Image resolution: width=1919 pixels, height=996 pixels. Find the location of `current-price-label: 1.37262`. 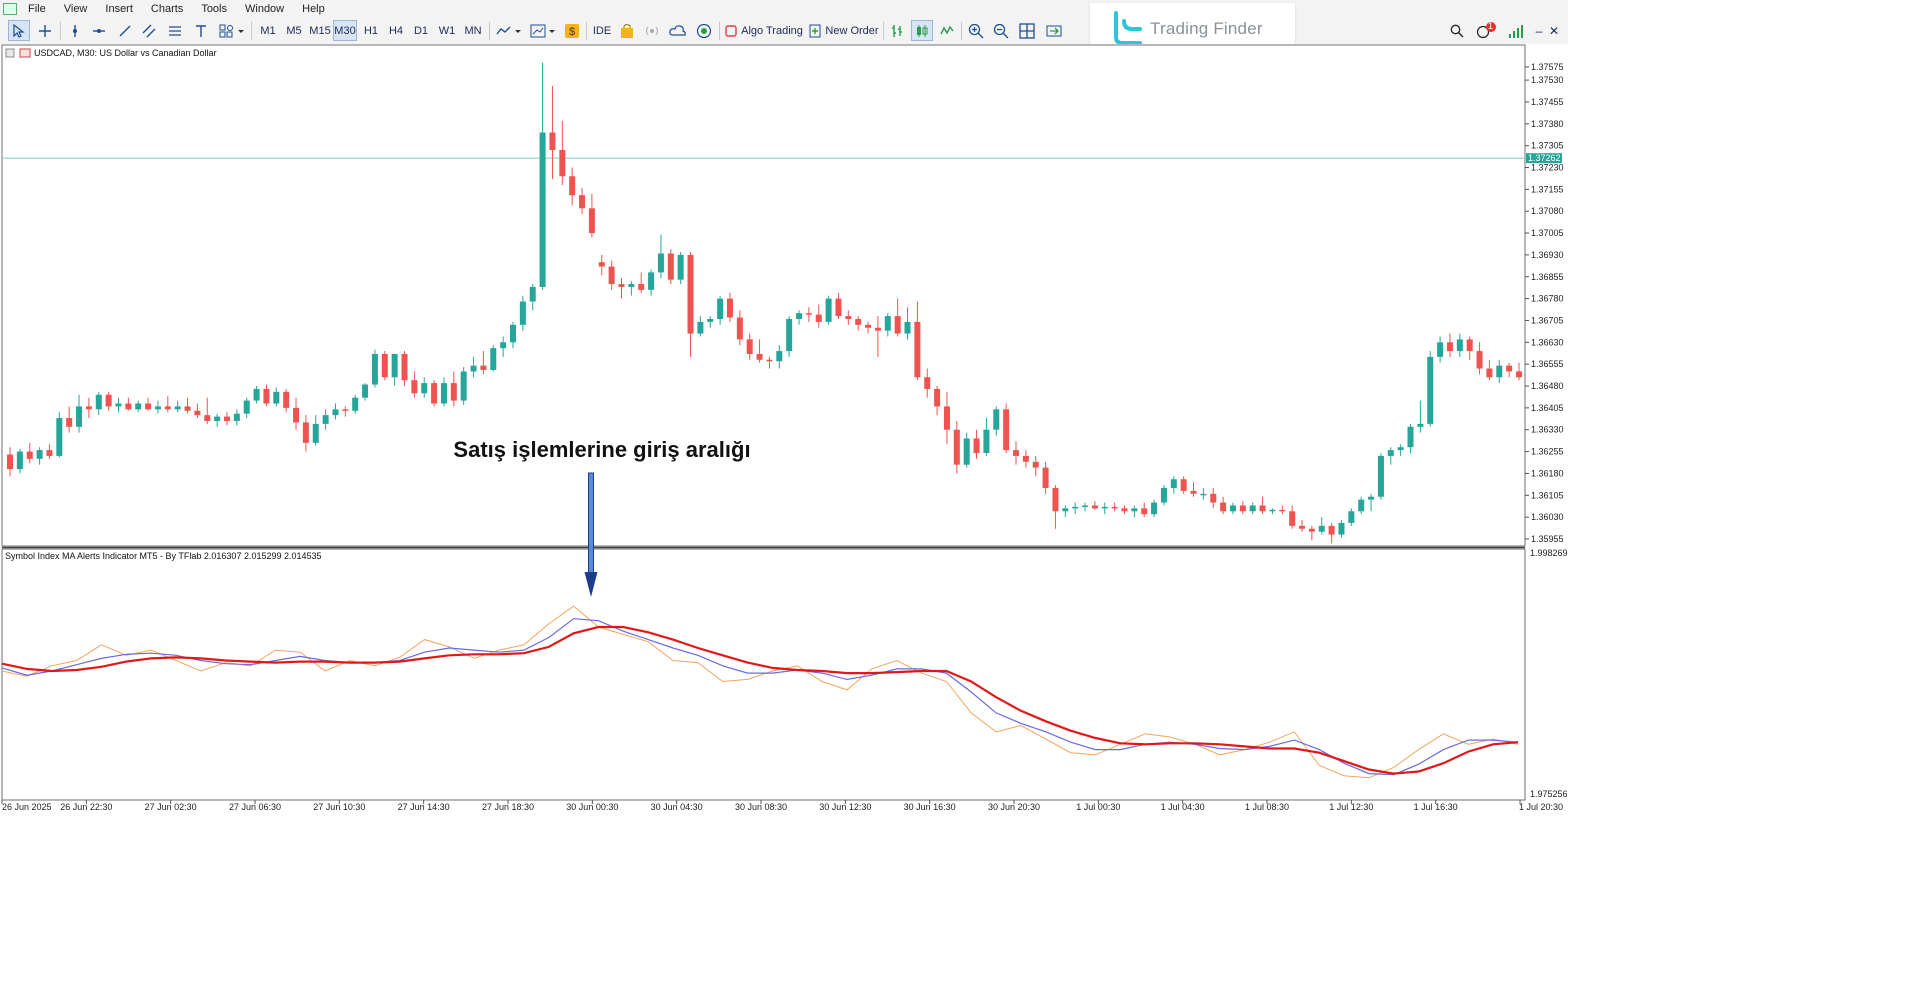

current-price-label: 1.37262 is located at coordinates (1544, 158).